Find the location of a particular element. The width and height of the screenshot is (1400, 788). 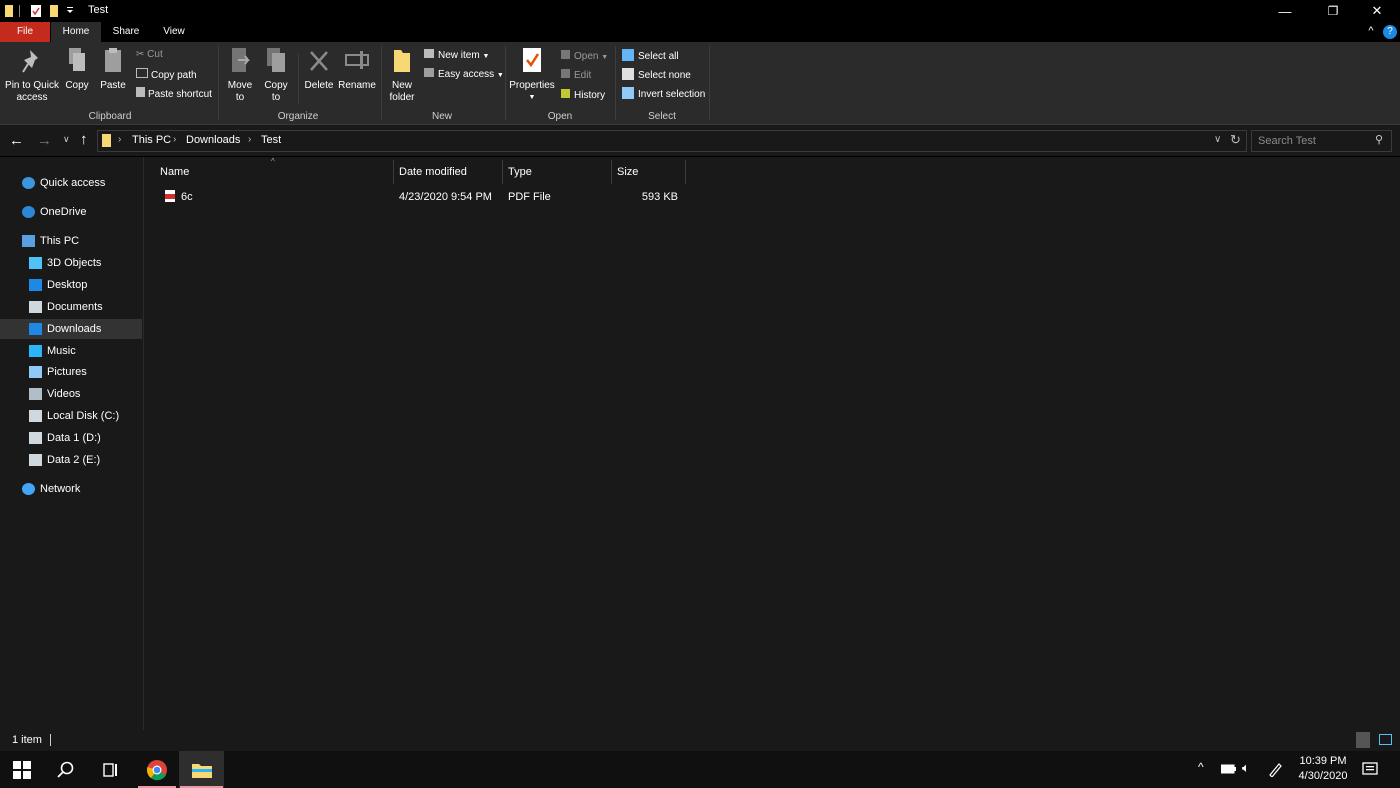

task-view-button is located at coordinates (110, 769).